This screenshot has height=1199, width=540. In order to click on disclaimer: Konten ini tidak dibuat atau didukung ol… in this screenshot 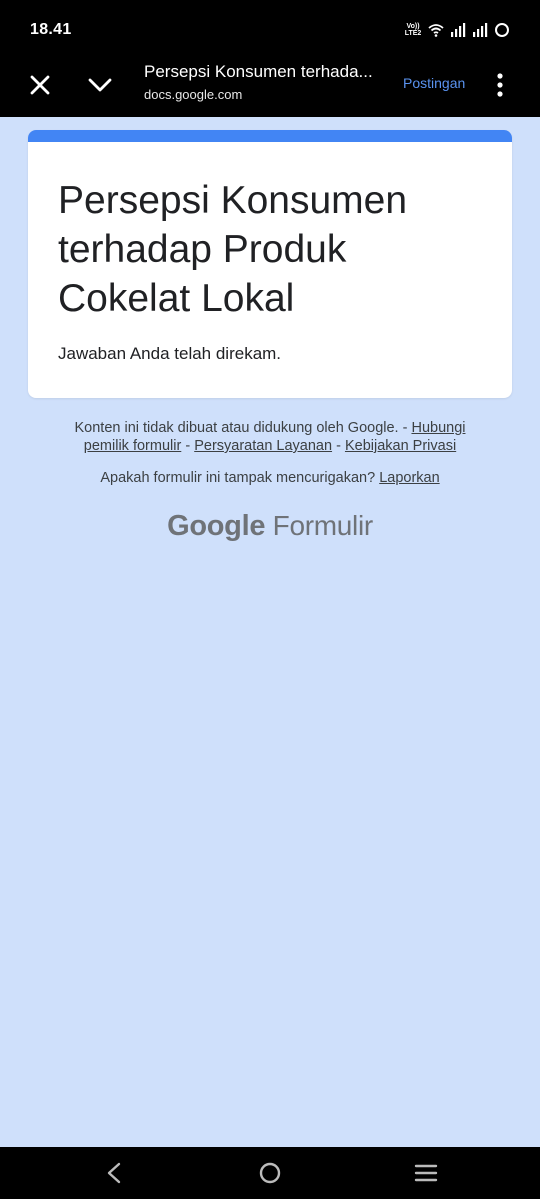, I will do `click(270, 437)`.